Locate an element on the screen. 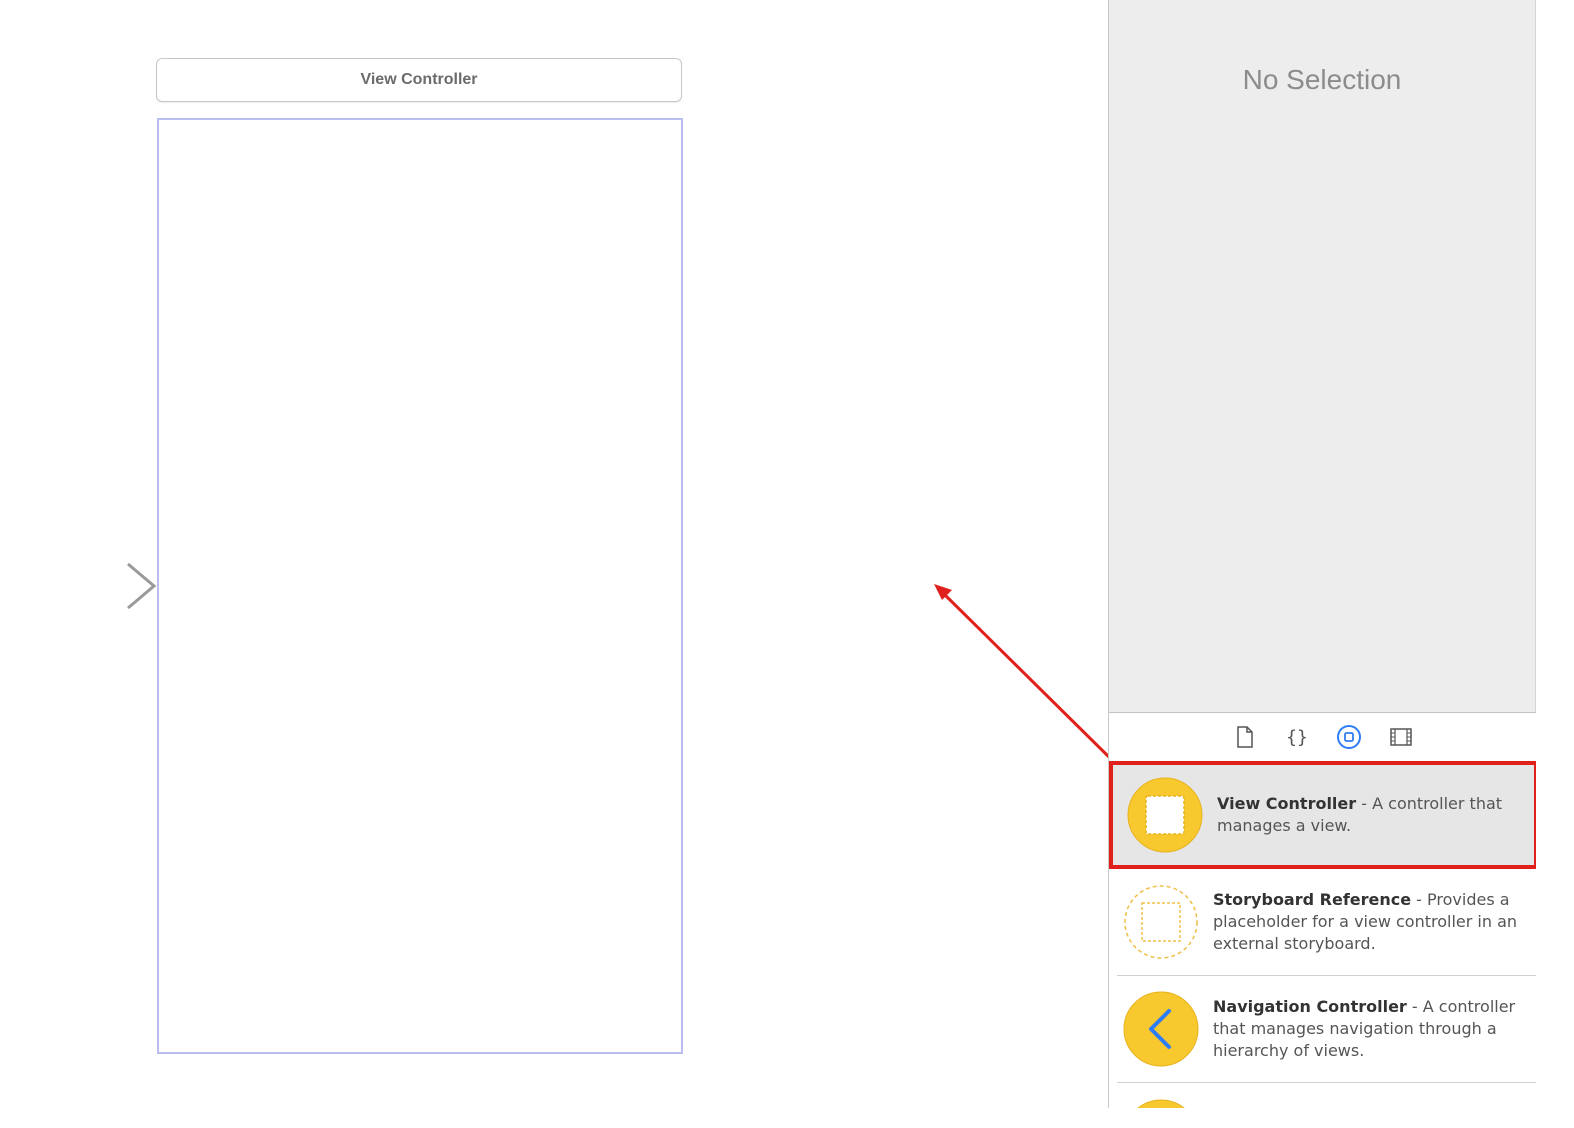  code-snippet-icon: {} is located at coordinates (1297, 737).